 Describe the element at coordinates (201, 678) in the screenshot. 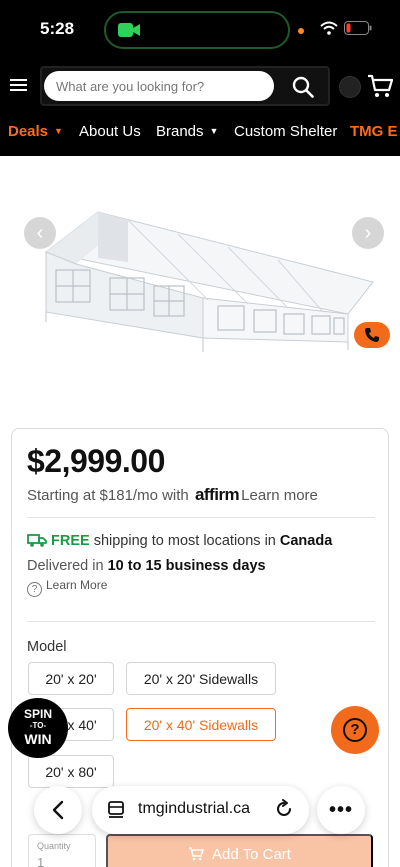

I see `model-option-20x20-sidewalls: 20' x 20' Sidewalls` at that location.